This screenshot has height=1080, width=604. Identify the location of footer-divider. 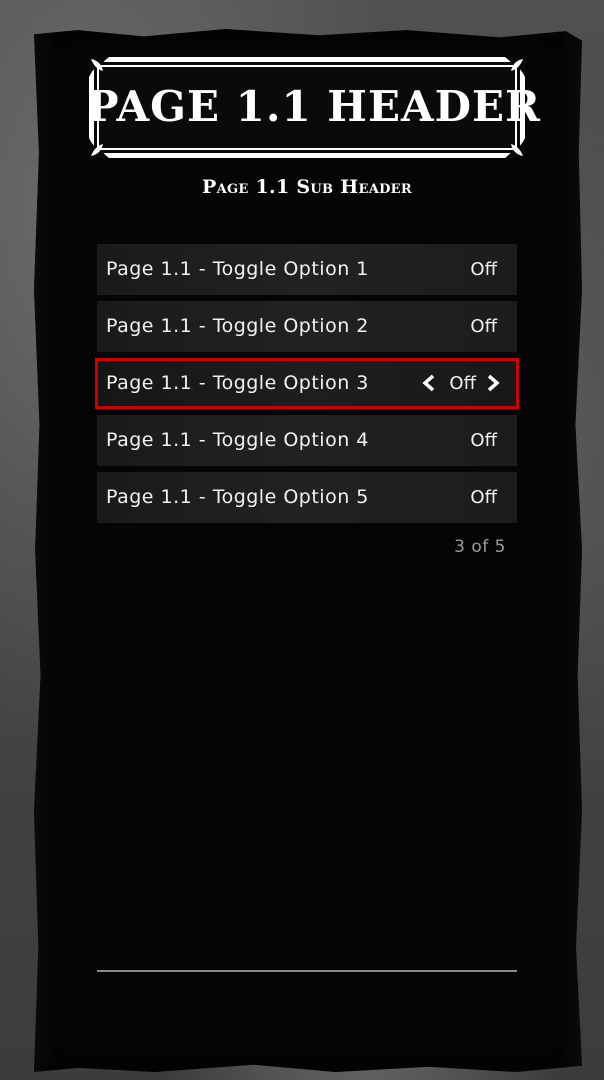
(307, 971).